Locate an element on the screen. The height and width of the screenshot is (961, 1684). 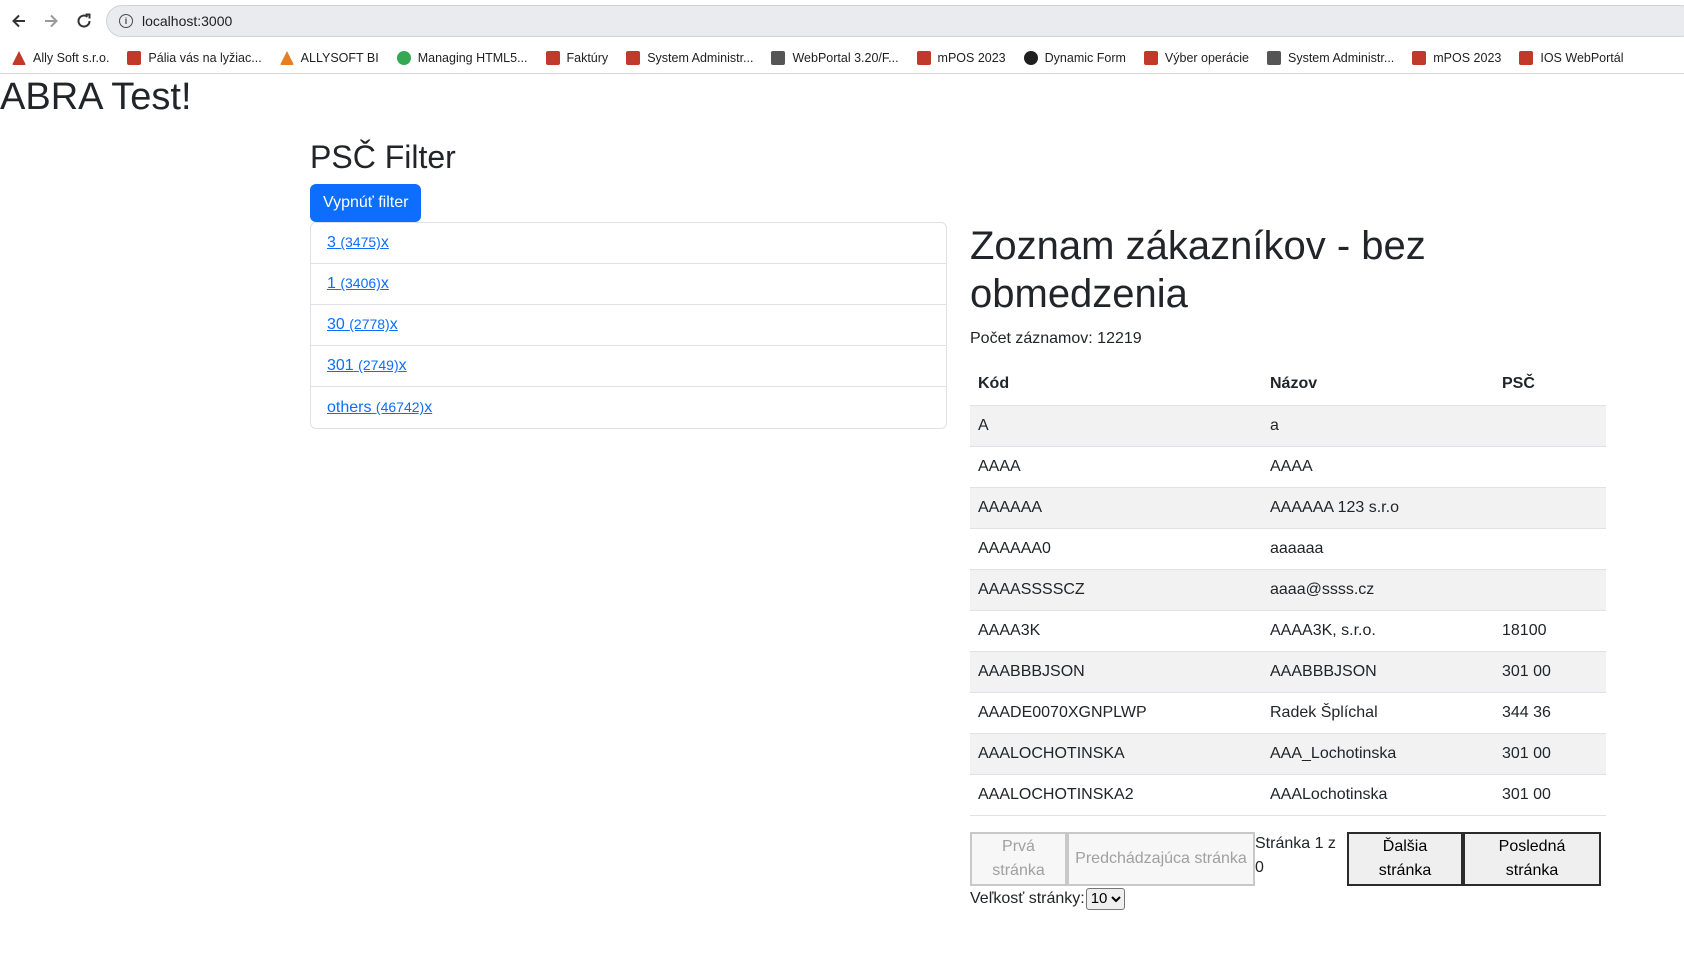
table-header-row: Kód Názov PSČ is located at coordinates (1288, 385).